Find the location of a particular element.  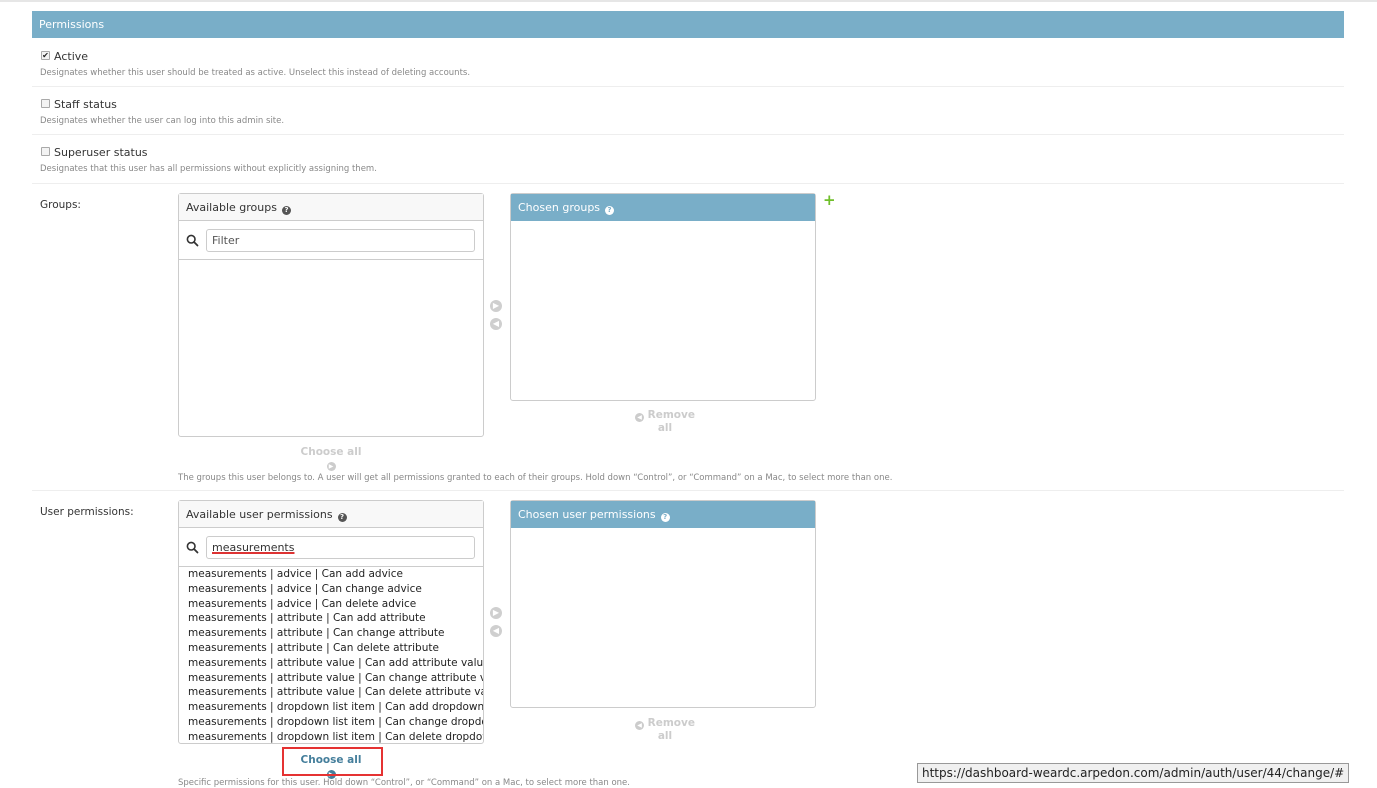

chosen-permissions-title-text: Chosen user permissions is located at coordinates (587, 514).